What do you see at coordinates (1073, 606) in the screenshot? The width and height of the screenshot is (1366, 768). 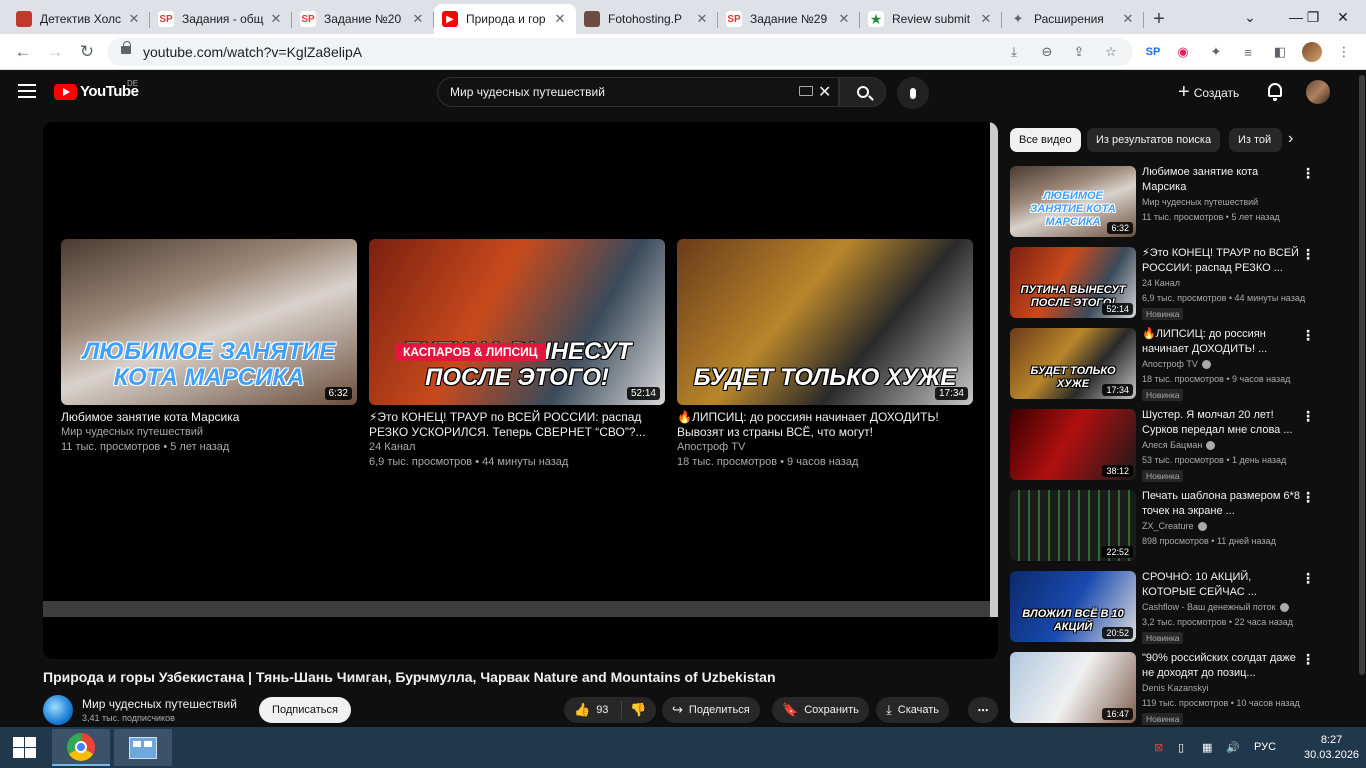 I see `related-thumbnail: ВЛОЖИЛ ВСЁ В 10 АКЦИЙ 20:52` at bounding box center [1073, 606].